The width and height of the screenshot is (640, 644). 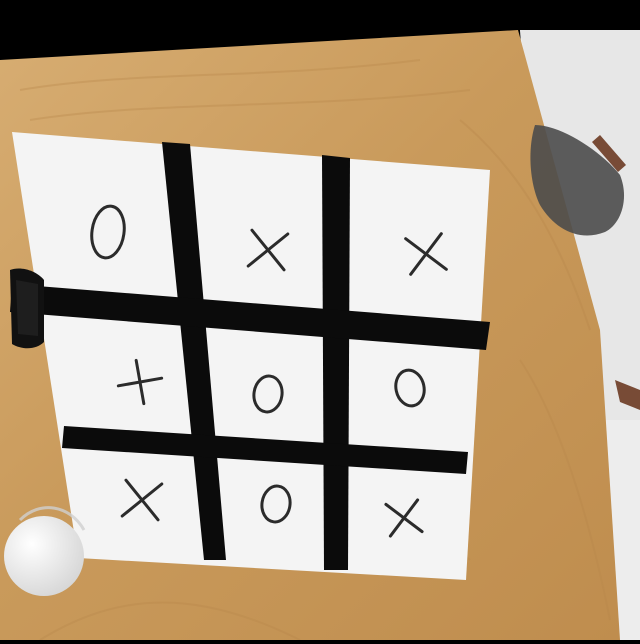 I want to click on white-knob, so click(x=44, y=556).